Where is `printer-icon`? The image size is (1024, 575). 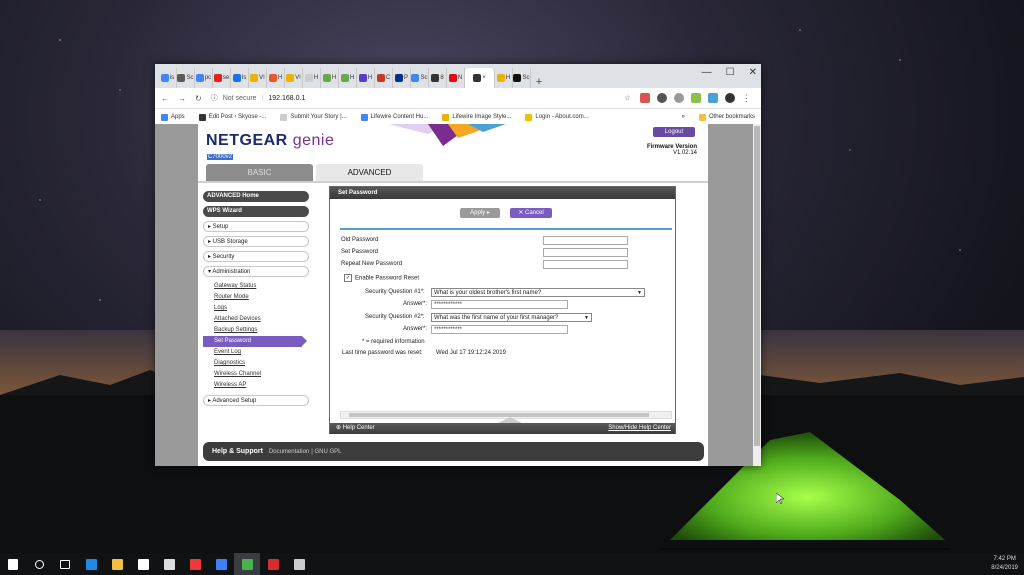 printer-icon is located at coordinates (299, 564).